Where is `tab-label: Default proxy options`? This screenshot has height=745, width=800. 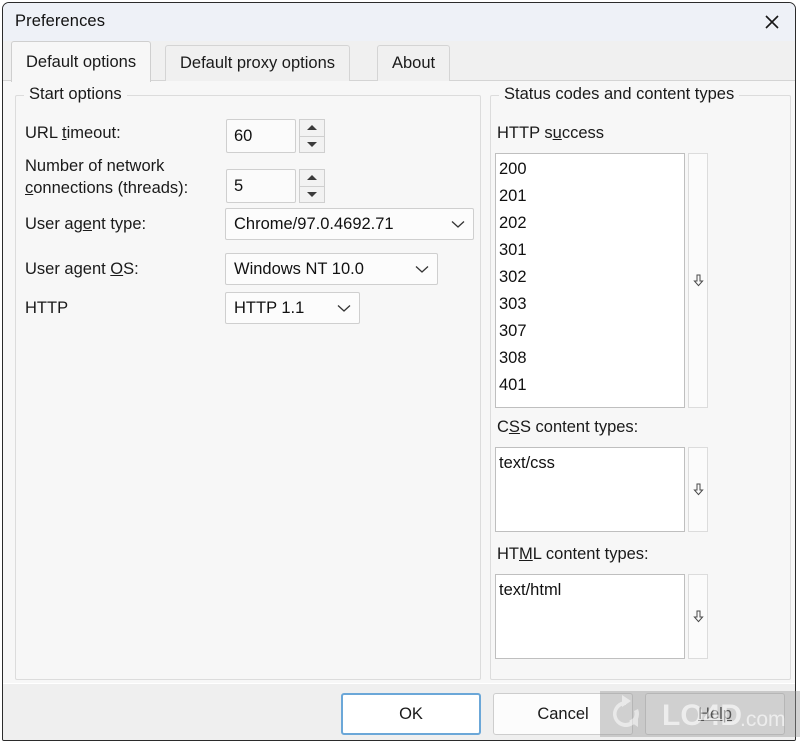 tab-label: Default proxy options is located at coordinates (258, 63).